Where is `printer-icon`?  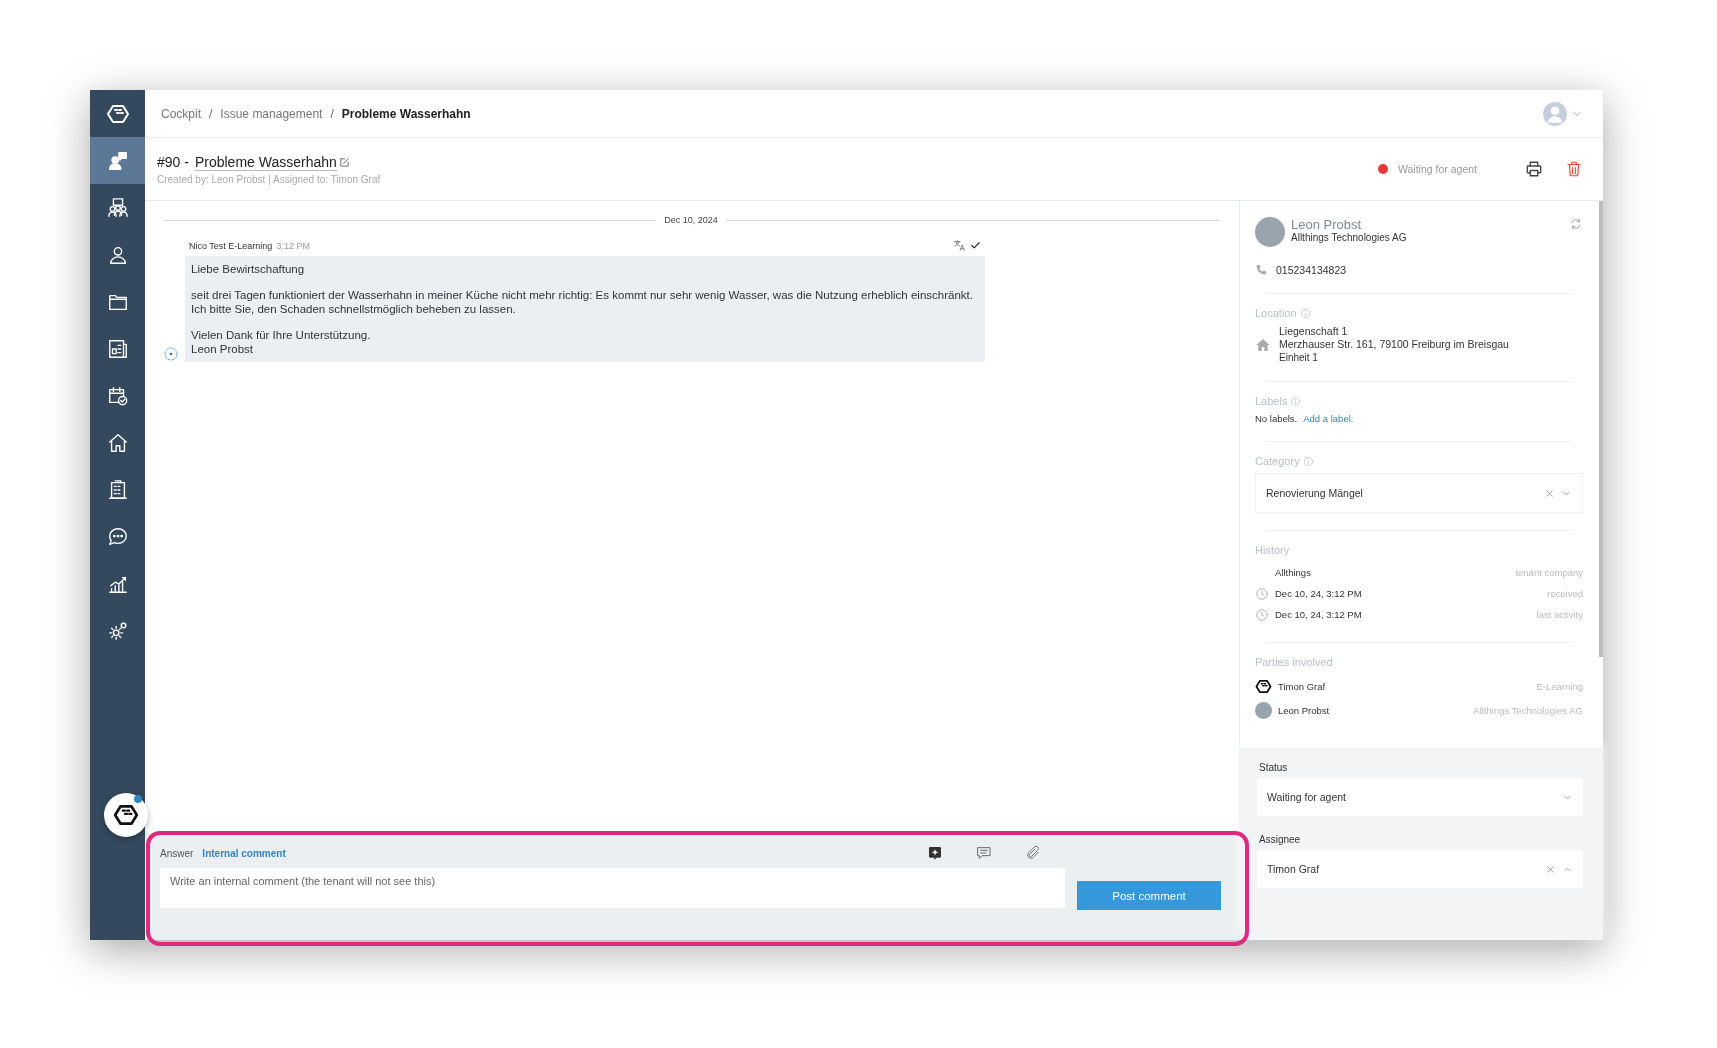 printer-icon is located at coordinates (1534, 169).